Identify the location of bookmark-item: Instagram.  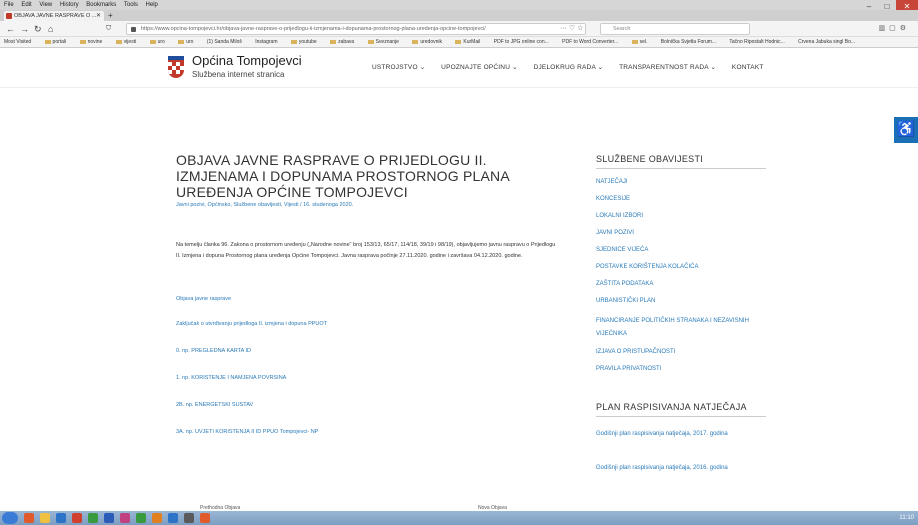
(269, 42).